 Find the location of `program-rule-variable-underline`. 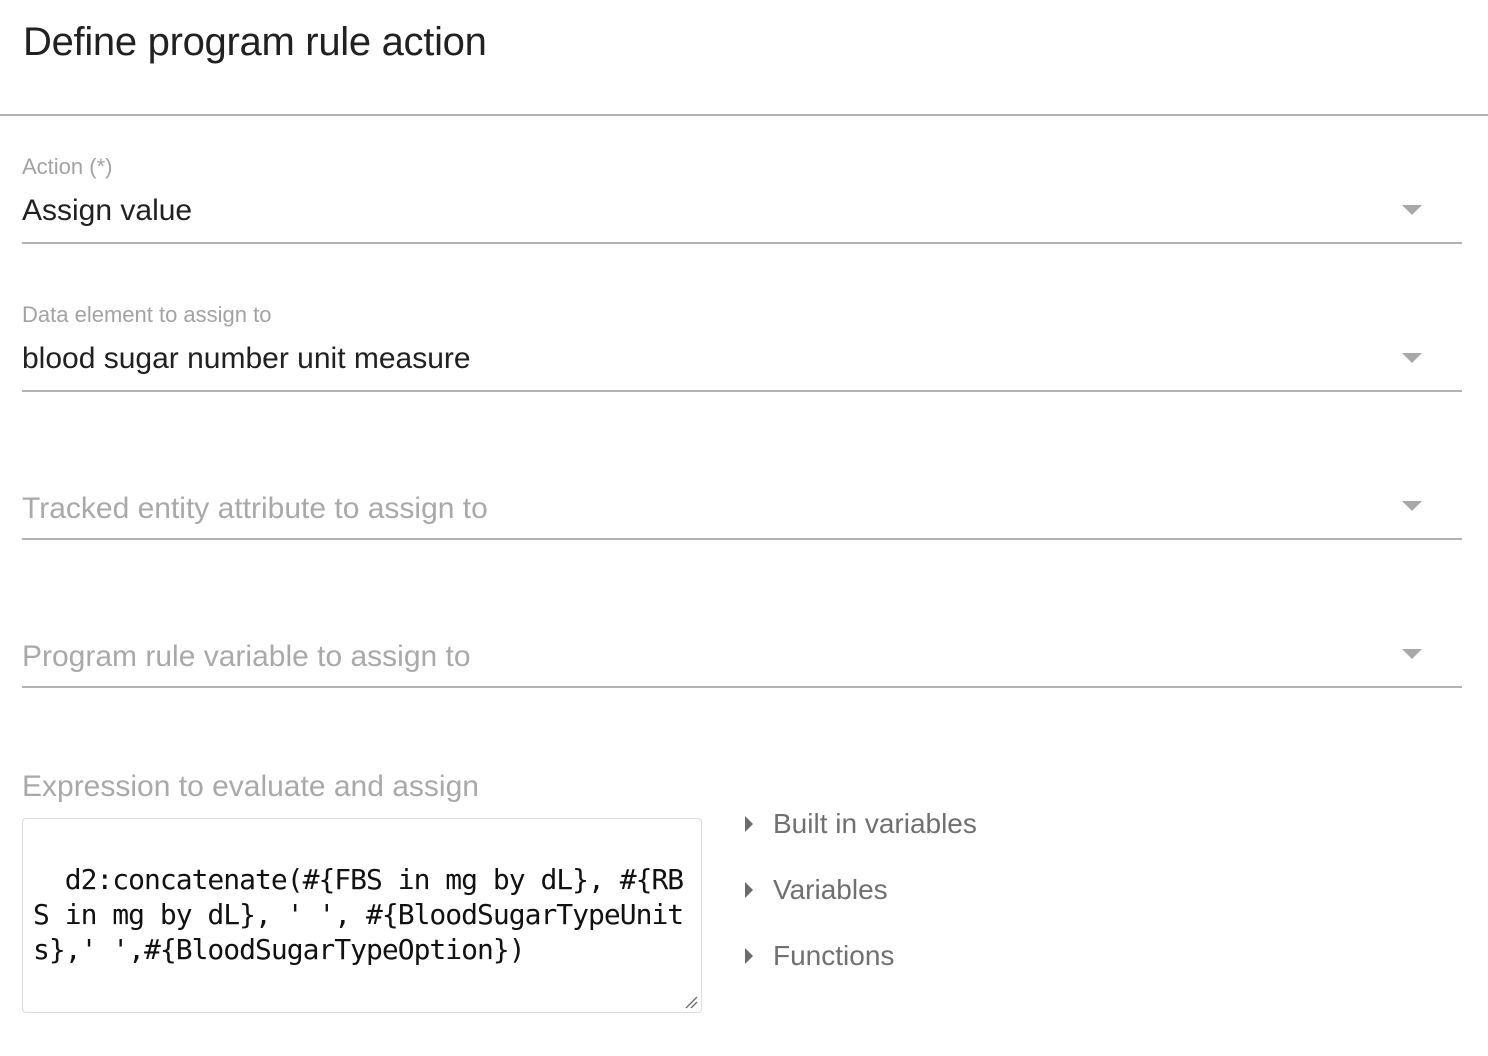

program-rule-variable-underline is located at coordinates (742, 687).